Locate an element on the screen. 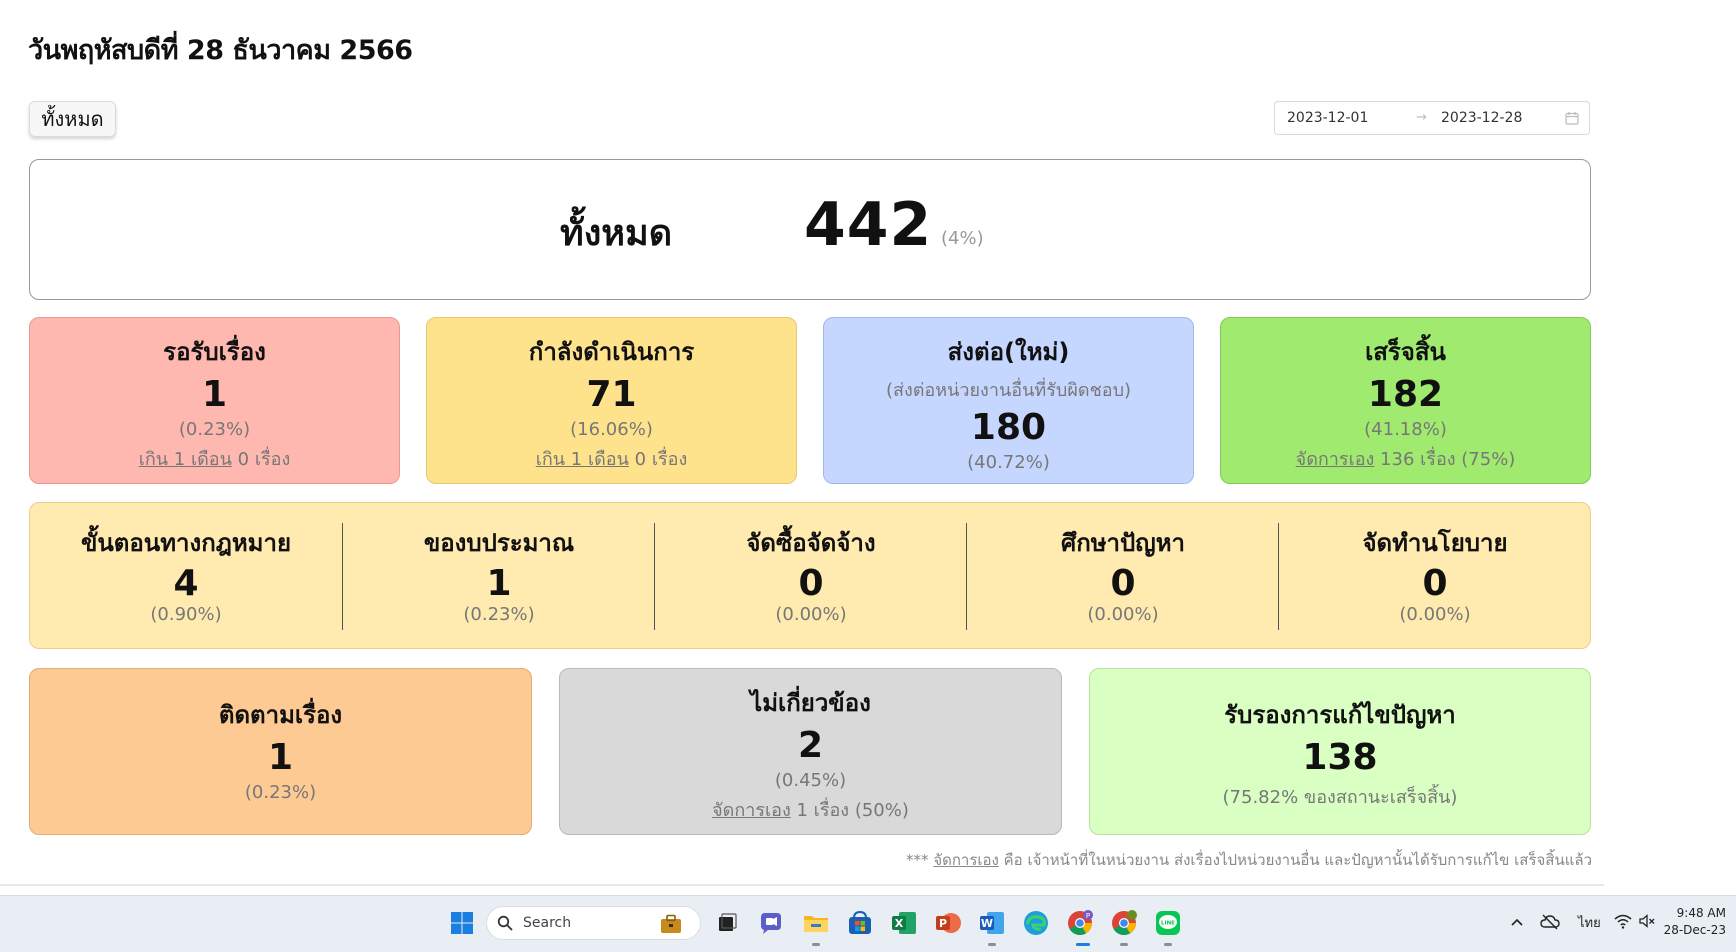 The height and width of the screenshot is (952, 1736). sub-category-procurement: จัดซื้อจัดจ้าง 0 (0.00%) is located at coordinates (810, 576).